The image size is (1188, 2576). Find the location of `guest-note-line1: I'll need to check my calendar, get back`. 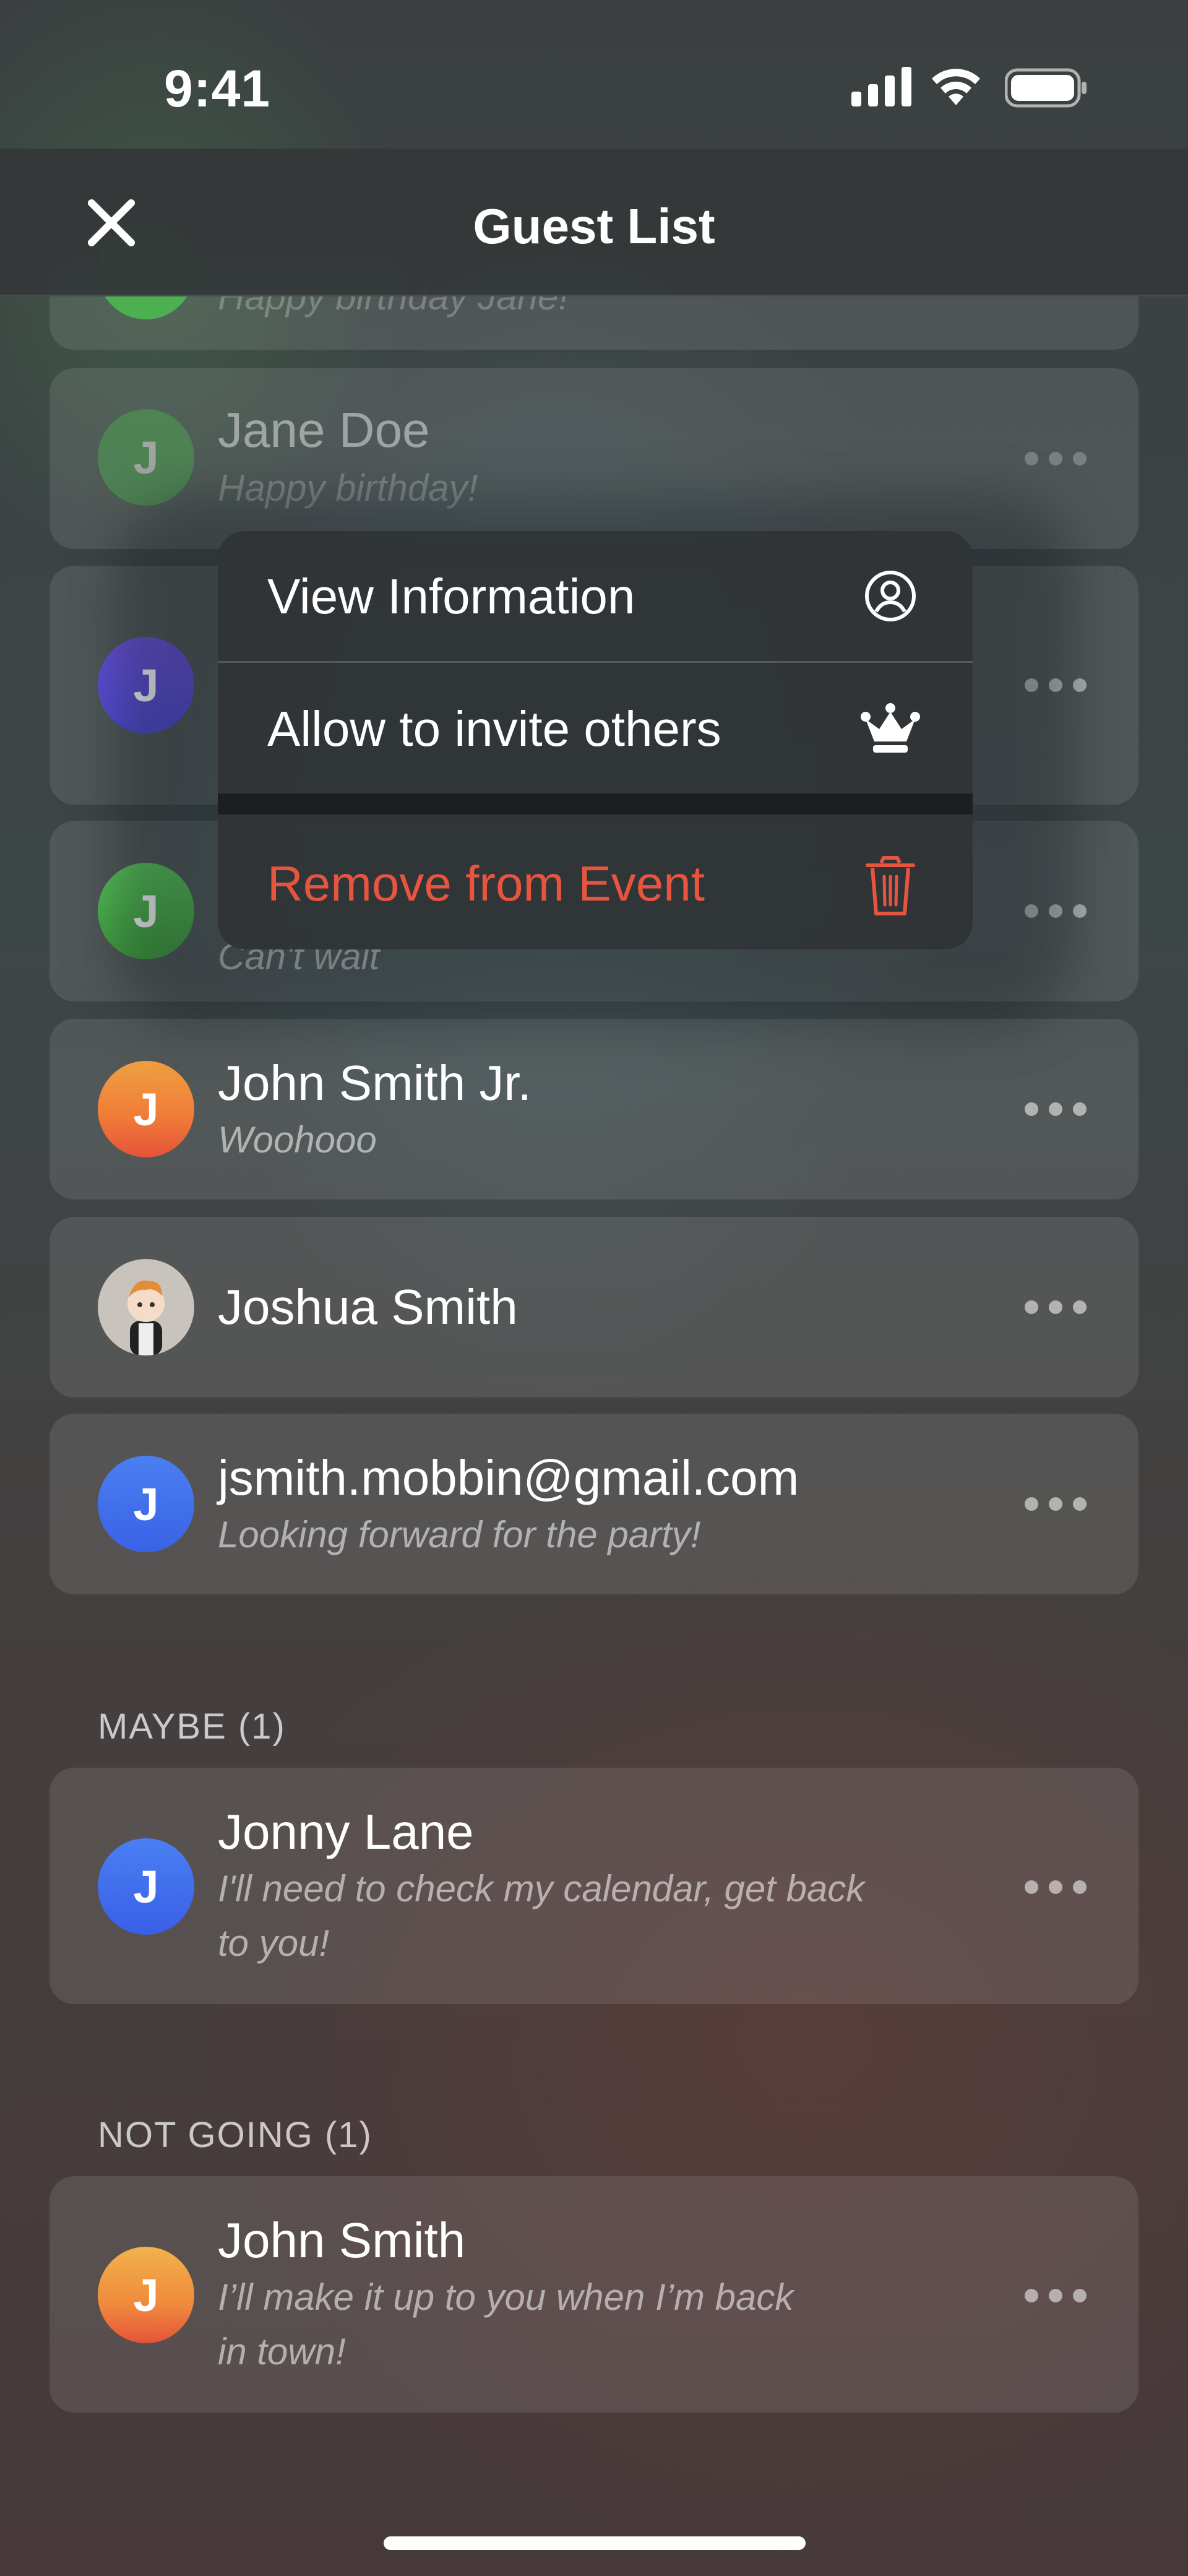

guest-note-line1: I'll need to check my calendar, get back is located at coordinates (541, 1888).